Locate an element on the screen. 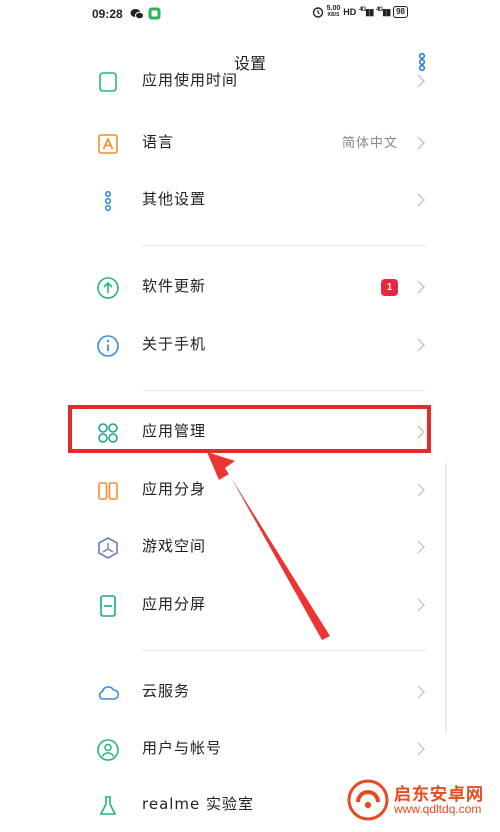  watermark-url: www.qdltdq.com is located at coordinates (438, 809).